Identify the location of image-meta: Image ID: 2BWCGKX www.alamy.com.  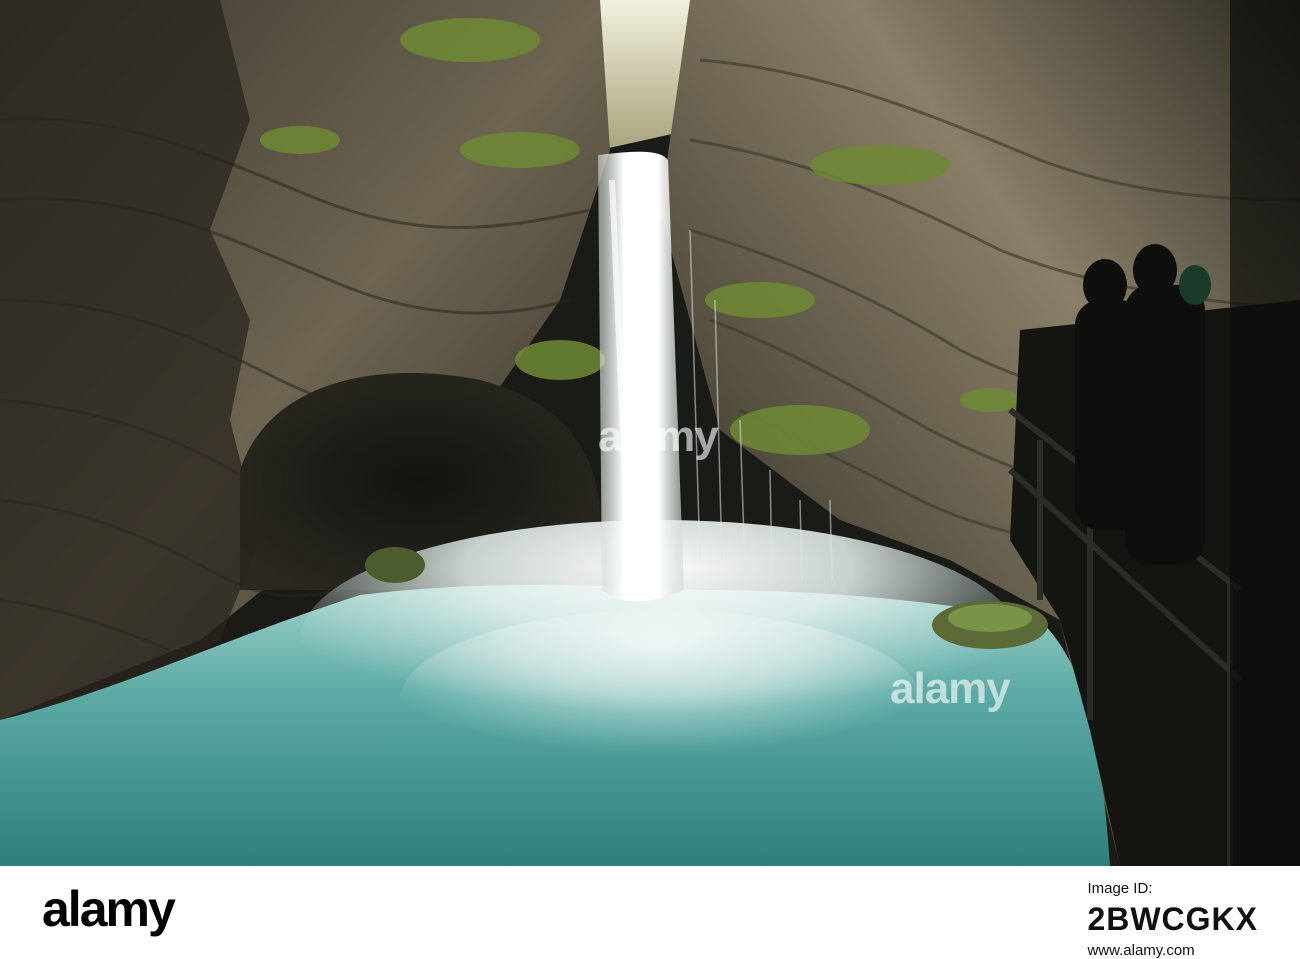
(1172, 919).